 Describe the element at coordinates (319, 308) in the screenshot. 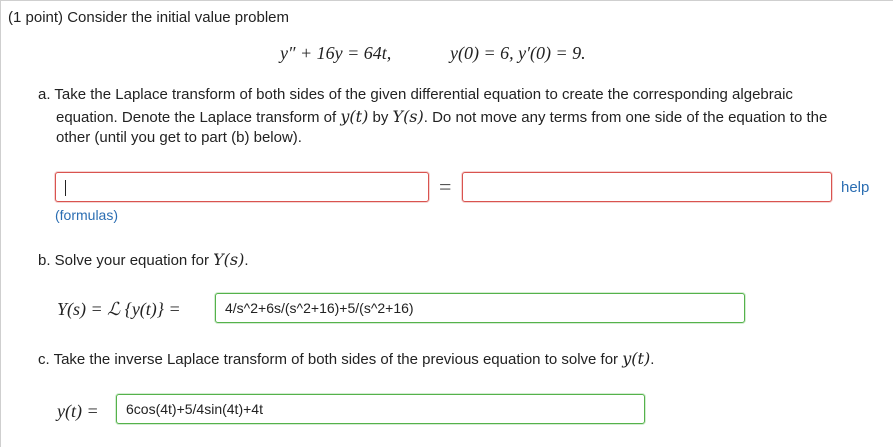

I see `Ys-answer-value: 4/s^2+6s/(s^2+16)+5/(s^2+16)` at that location.